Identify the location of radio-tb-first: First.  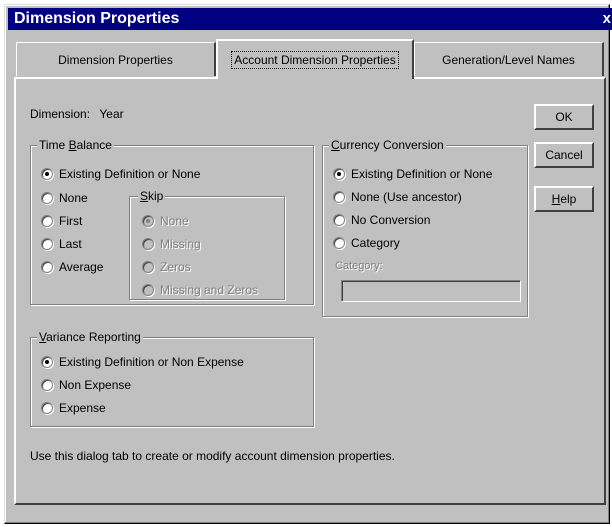
(61, 221).